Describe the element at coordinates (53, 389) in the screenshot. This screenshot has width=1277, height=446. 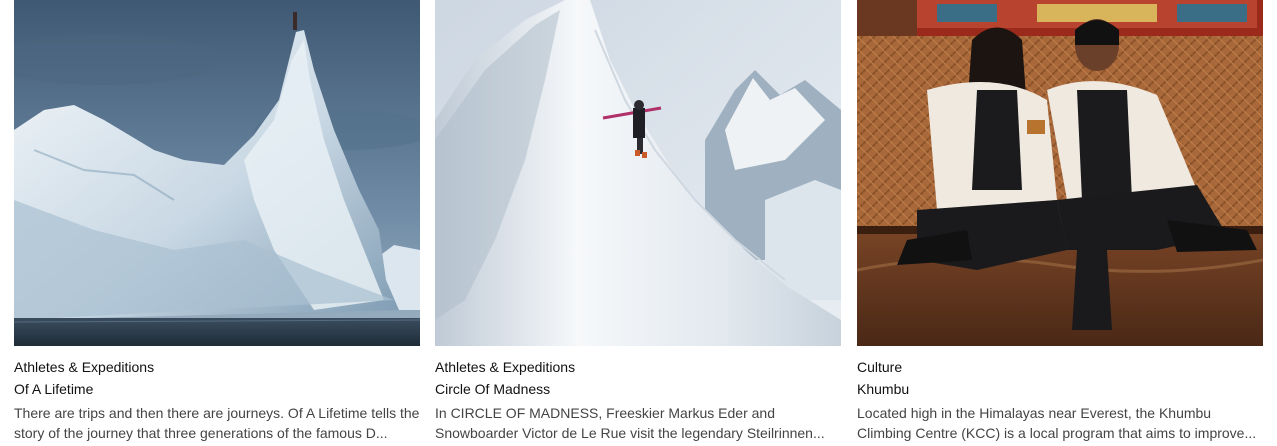
I see `card-title: Of A Lifetime` at that location.